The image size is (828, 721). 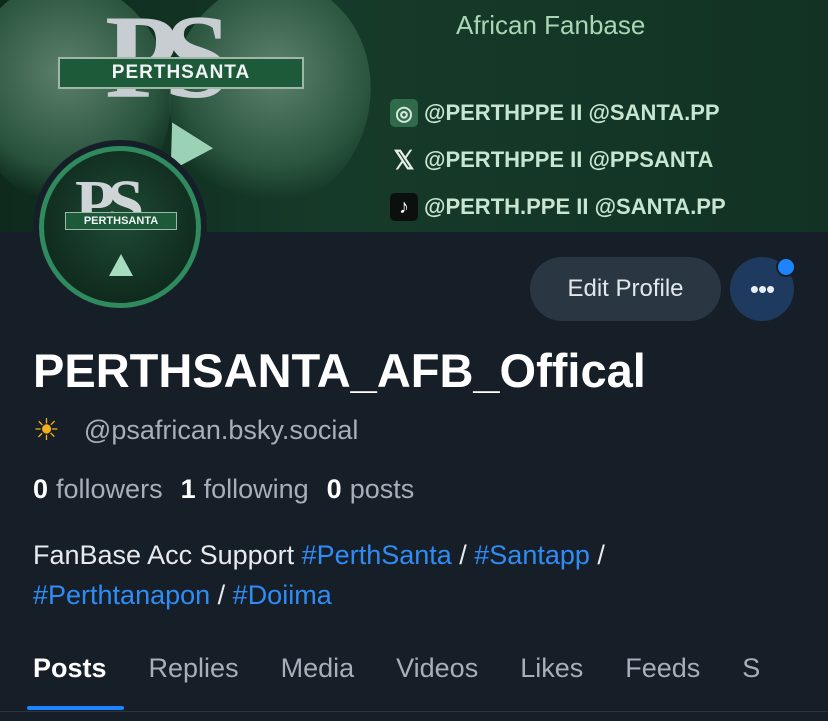 I want to click on banner-social-tiktok: ♪ @PERTH.PPE II @SANTA.PP, so click(x=558, y=207).